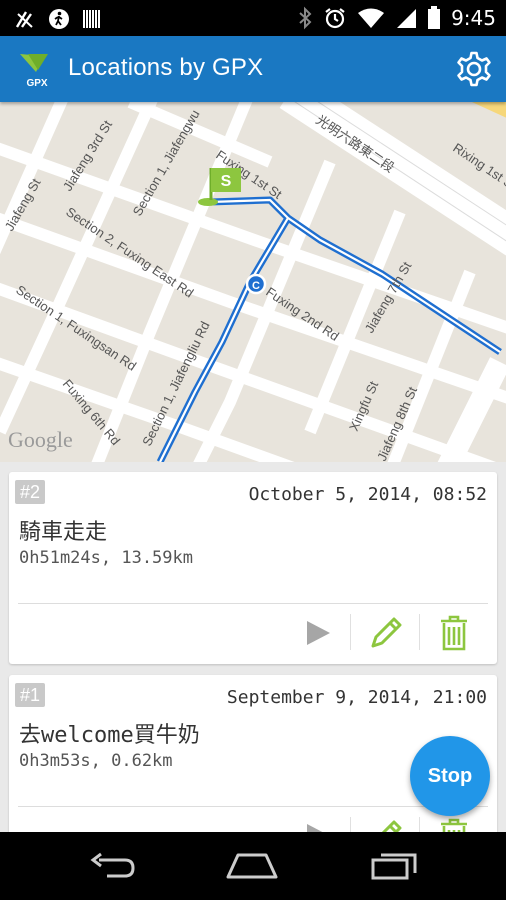 This screenshot has width=506, height=900. I want to click on record-index-badge: #2, so click(30, 492).